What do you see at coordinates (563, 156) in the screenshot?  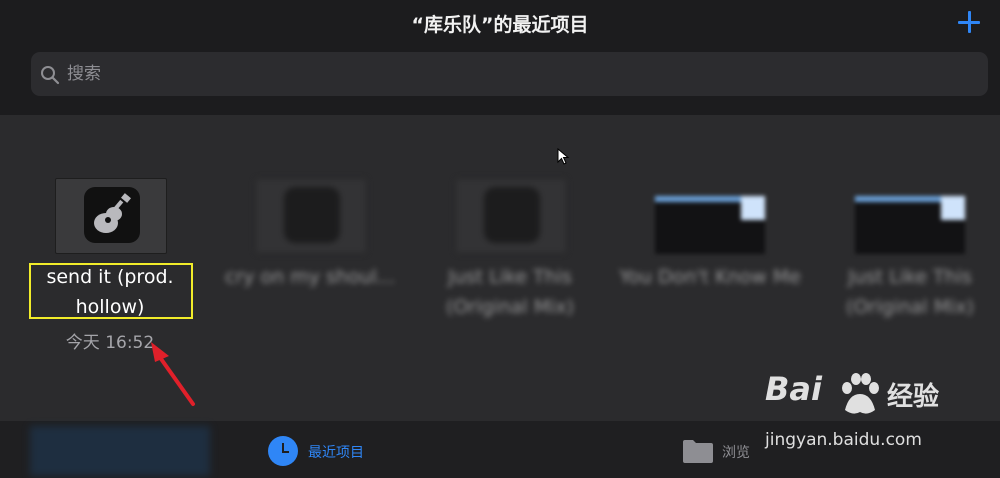 I see `mouse-pointer-icon` at bounding box center [563, 156].